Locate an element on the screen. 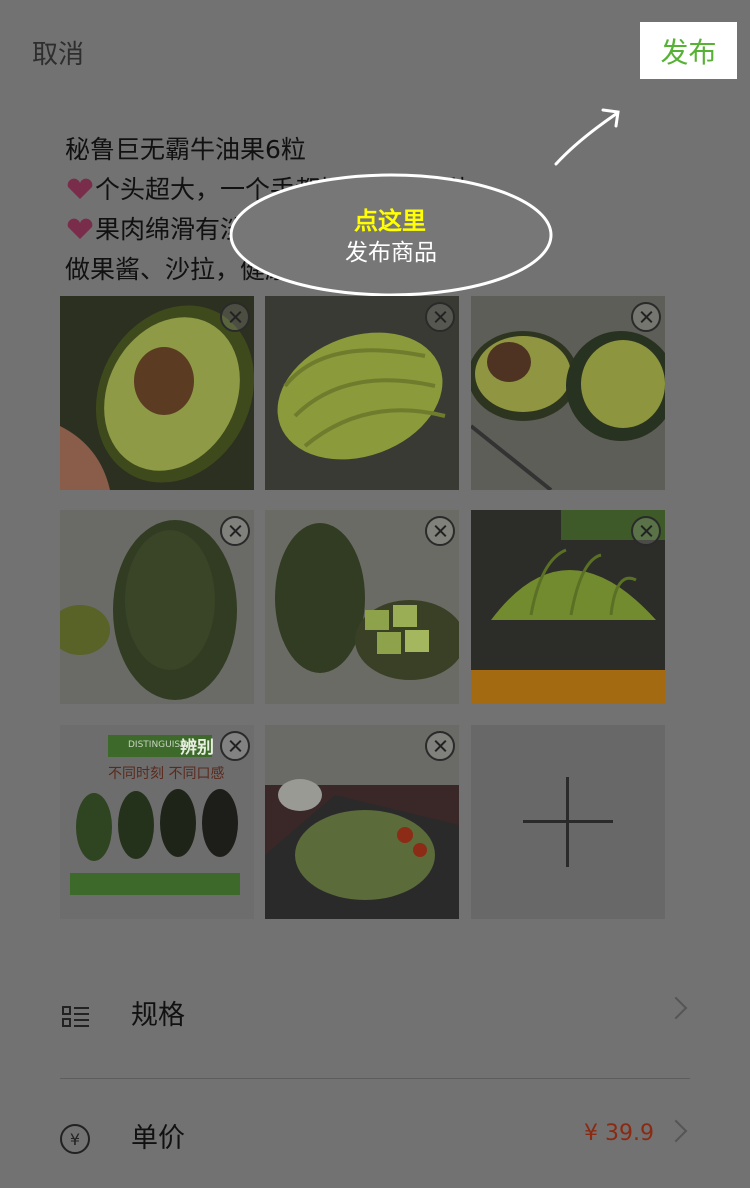 The image size is (750, 1188). description-line-1: 秘鲁巨无霸牛油果6粒 is located at coordinates (185, 149).